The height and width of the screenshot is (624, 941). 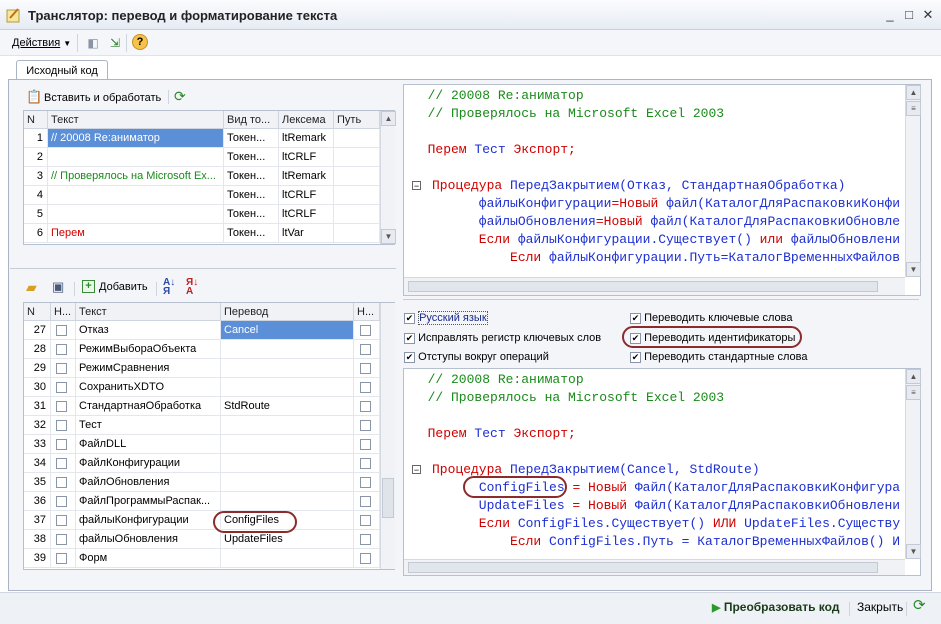 What do you see at coordinates (37, 463) in the screenshot?
I see `cell-n: 34` at bounding box center [37, 463].